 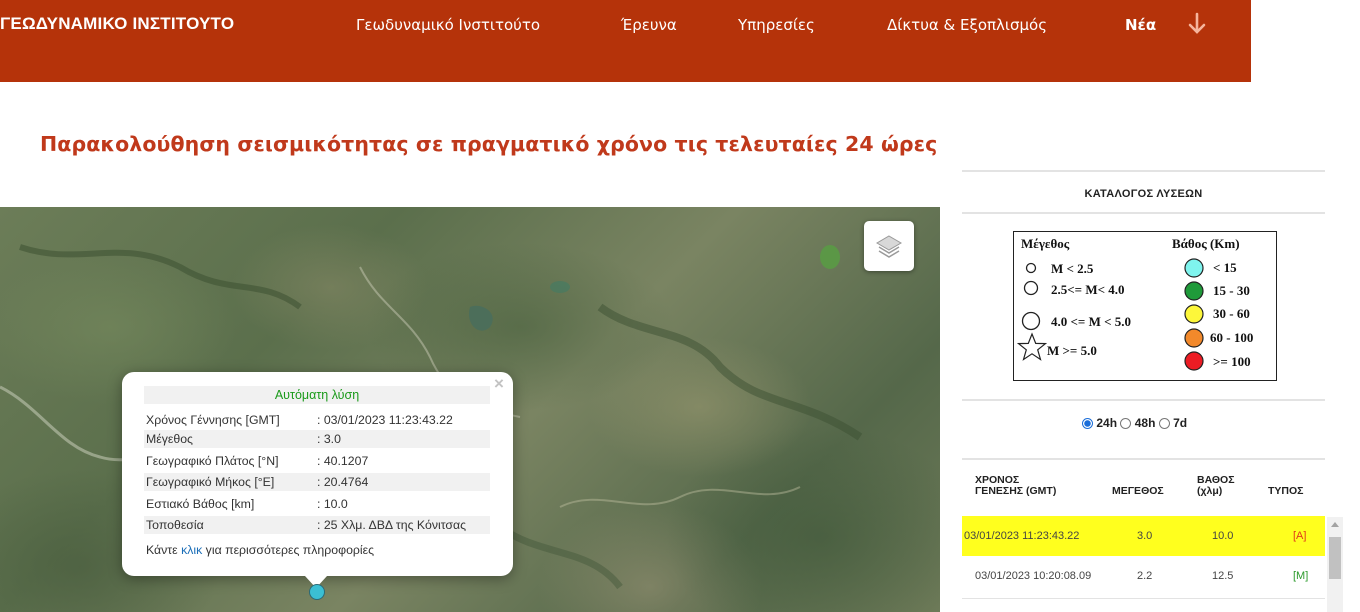 I want to click on nav-item-networks: Δίκτυα & Εξοπλισμός, so click(x=967, y=25).